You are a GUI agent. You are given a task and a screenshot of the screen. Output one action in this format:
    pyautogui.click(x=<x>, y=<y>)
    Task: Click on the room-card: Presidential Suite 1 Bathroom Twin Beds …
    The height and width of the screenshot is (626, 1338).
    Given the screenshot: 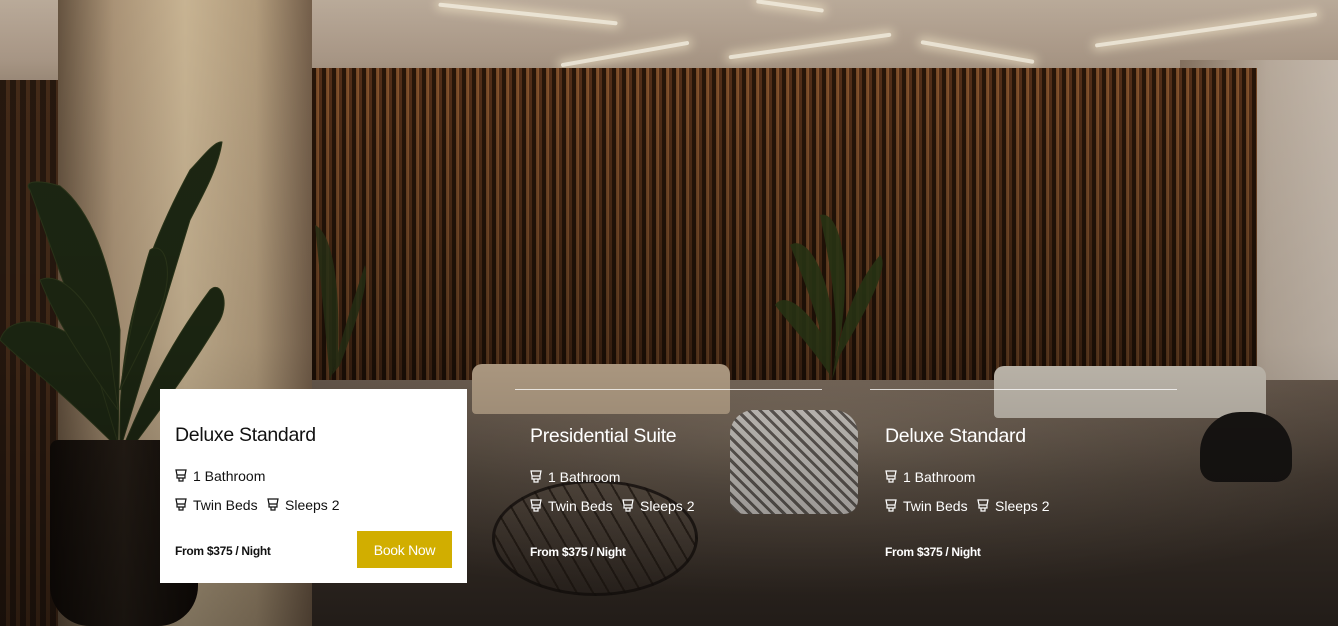 What is the action you would take?
    pyautogui.click(x=668, y=486)
    